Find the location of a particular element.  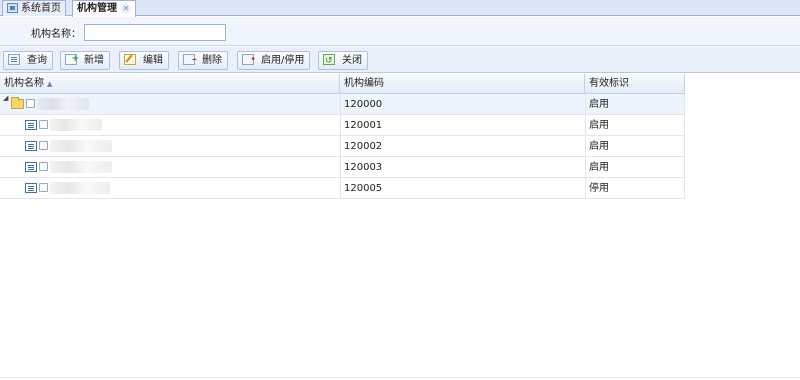

edit-button: 编辑 is located at coordinates (144, 60).